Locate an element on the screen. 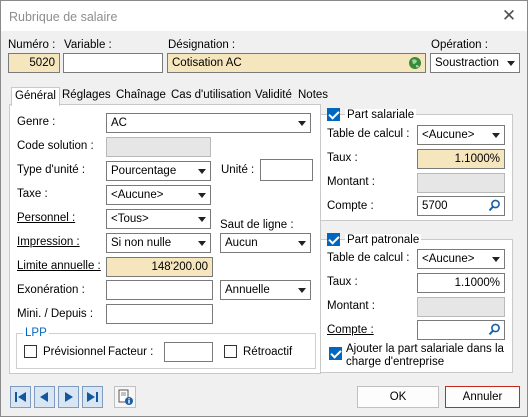 The width and height of the screenshot is (528, 417). taxe-select: <Aucune> is located at coordinates (158, 195).